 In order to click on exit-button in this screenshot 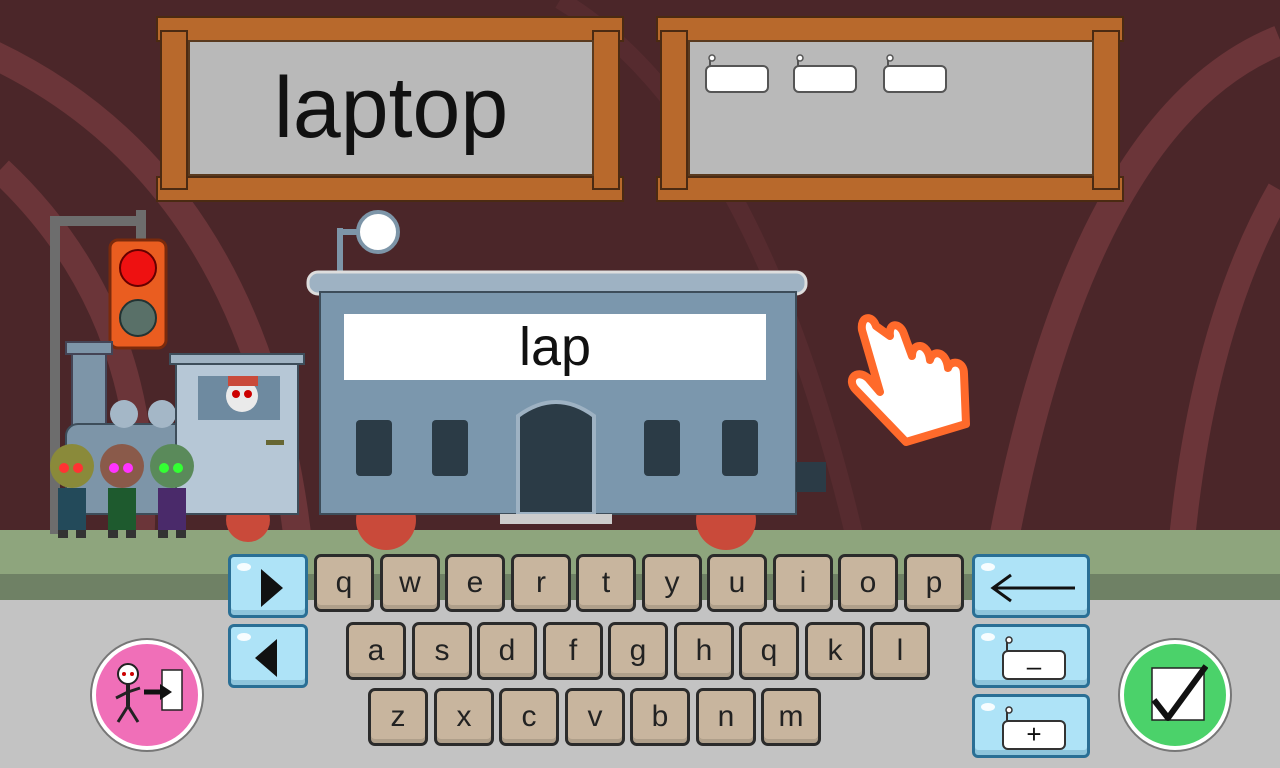, I will do `click(147, 695)`.